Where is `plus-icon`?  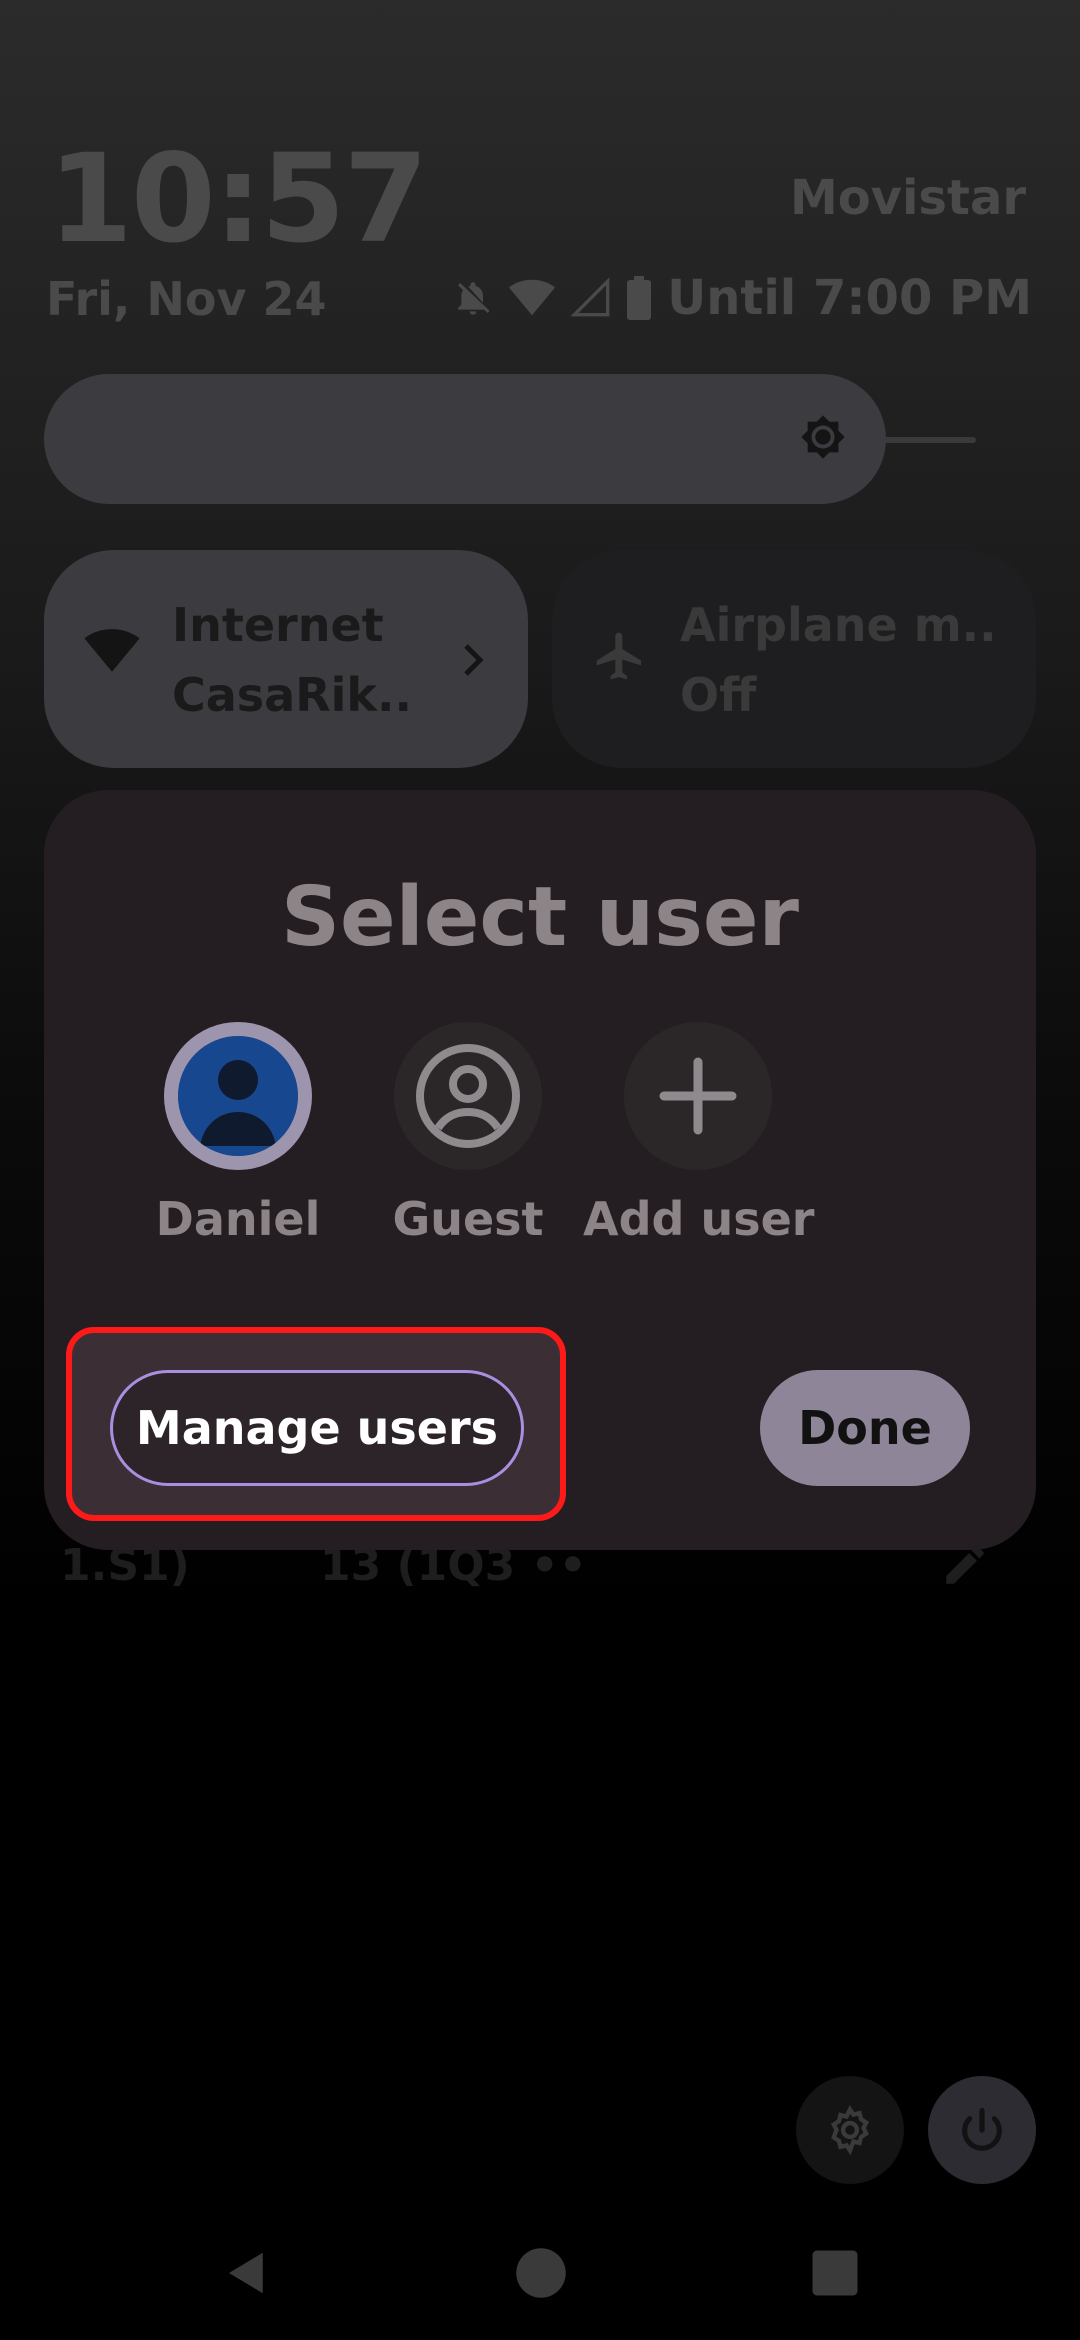 plus-icon is located at coordinates (698, 1096).